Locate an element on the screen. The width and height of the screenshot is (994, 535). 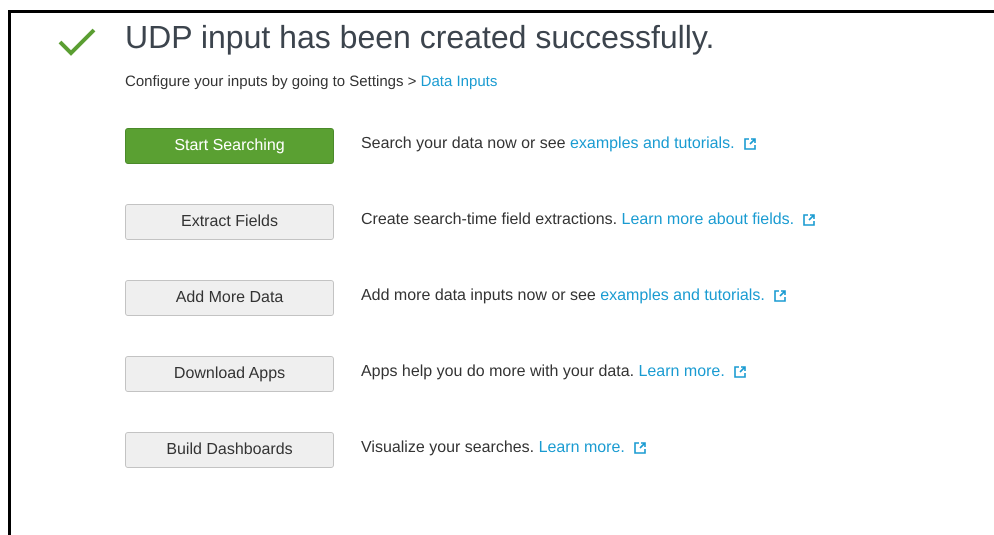
description-text: Search your data now or see is located at coordinates (464, 144).